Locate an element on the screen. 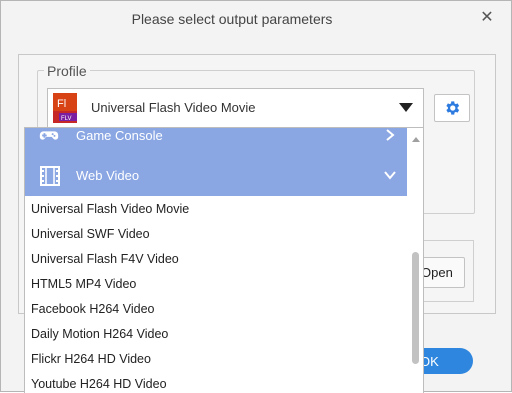 Image resolution: width=512 pixels, height=393 pixels. list-item: HTML5 MP4 Video is located at coordinates (83, 284).